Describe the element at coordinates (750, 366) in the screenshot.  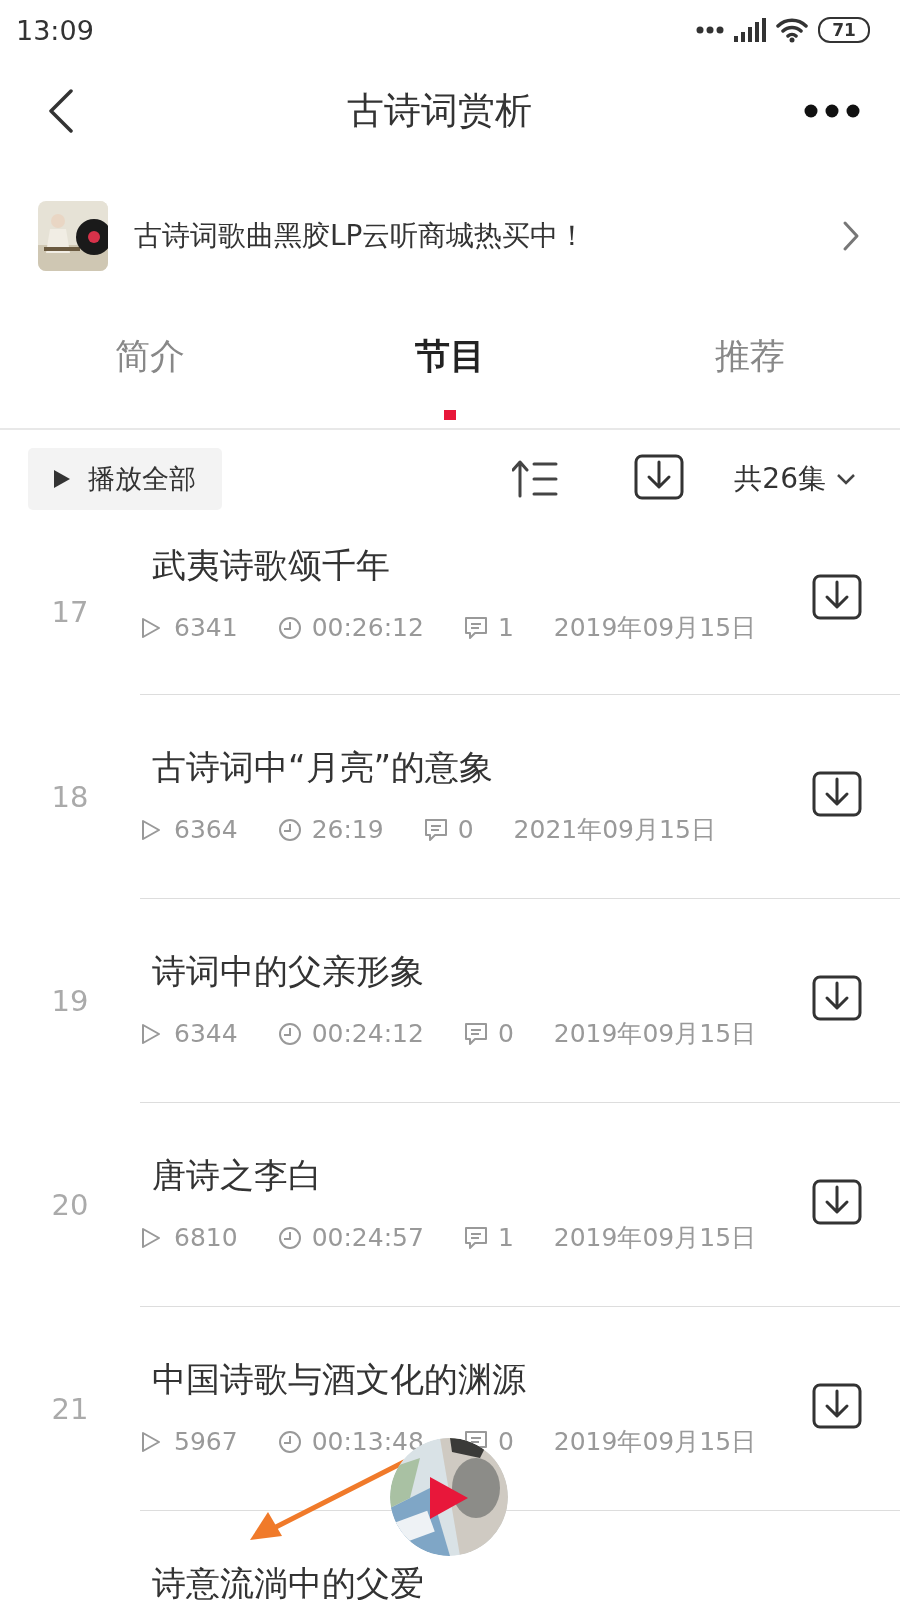
I see `tab: 推荐` at that location.